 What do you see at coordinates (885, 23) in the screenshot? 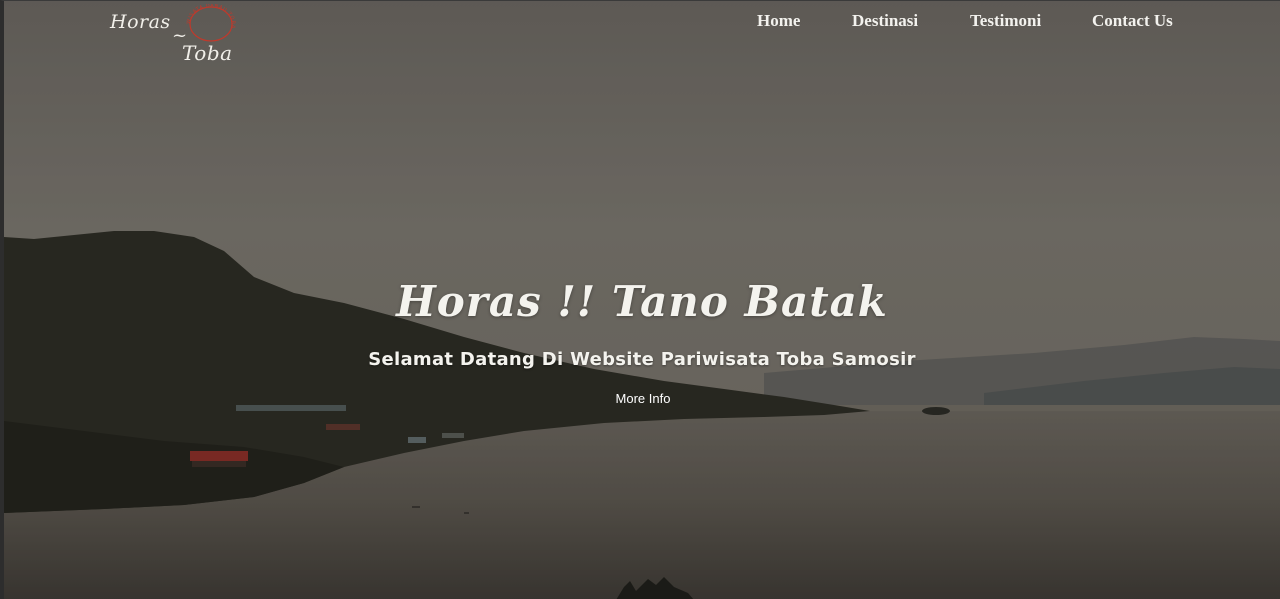
I see `nav-destinasi: Destinasi` at bounding box center [885, 23].